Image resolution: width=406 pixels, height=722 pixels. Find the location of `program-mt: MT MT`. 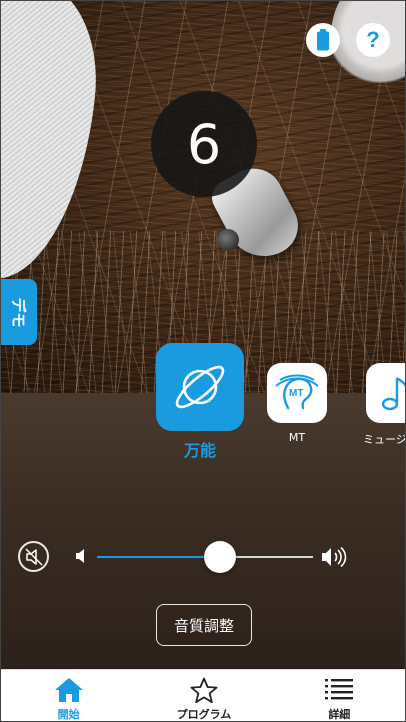

program-mt: MT MT is located at coordinates (297, 403).